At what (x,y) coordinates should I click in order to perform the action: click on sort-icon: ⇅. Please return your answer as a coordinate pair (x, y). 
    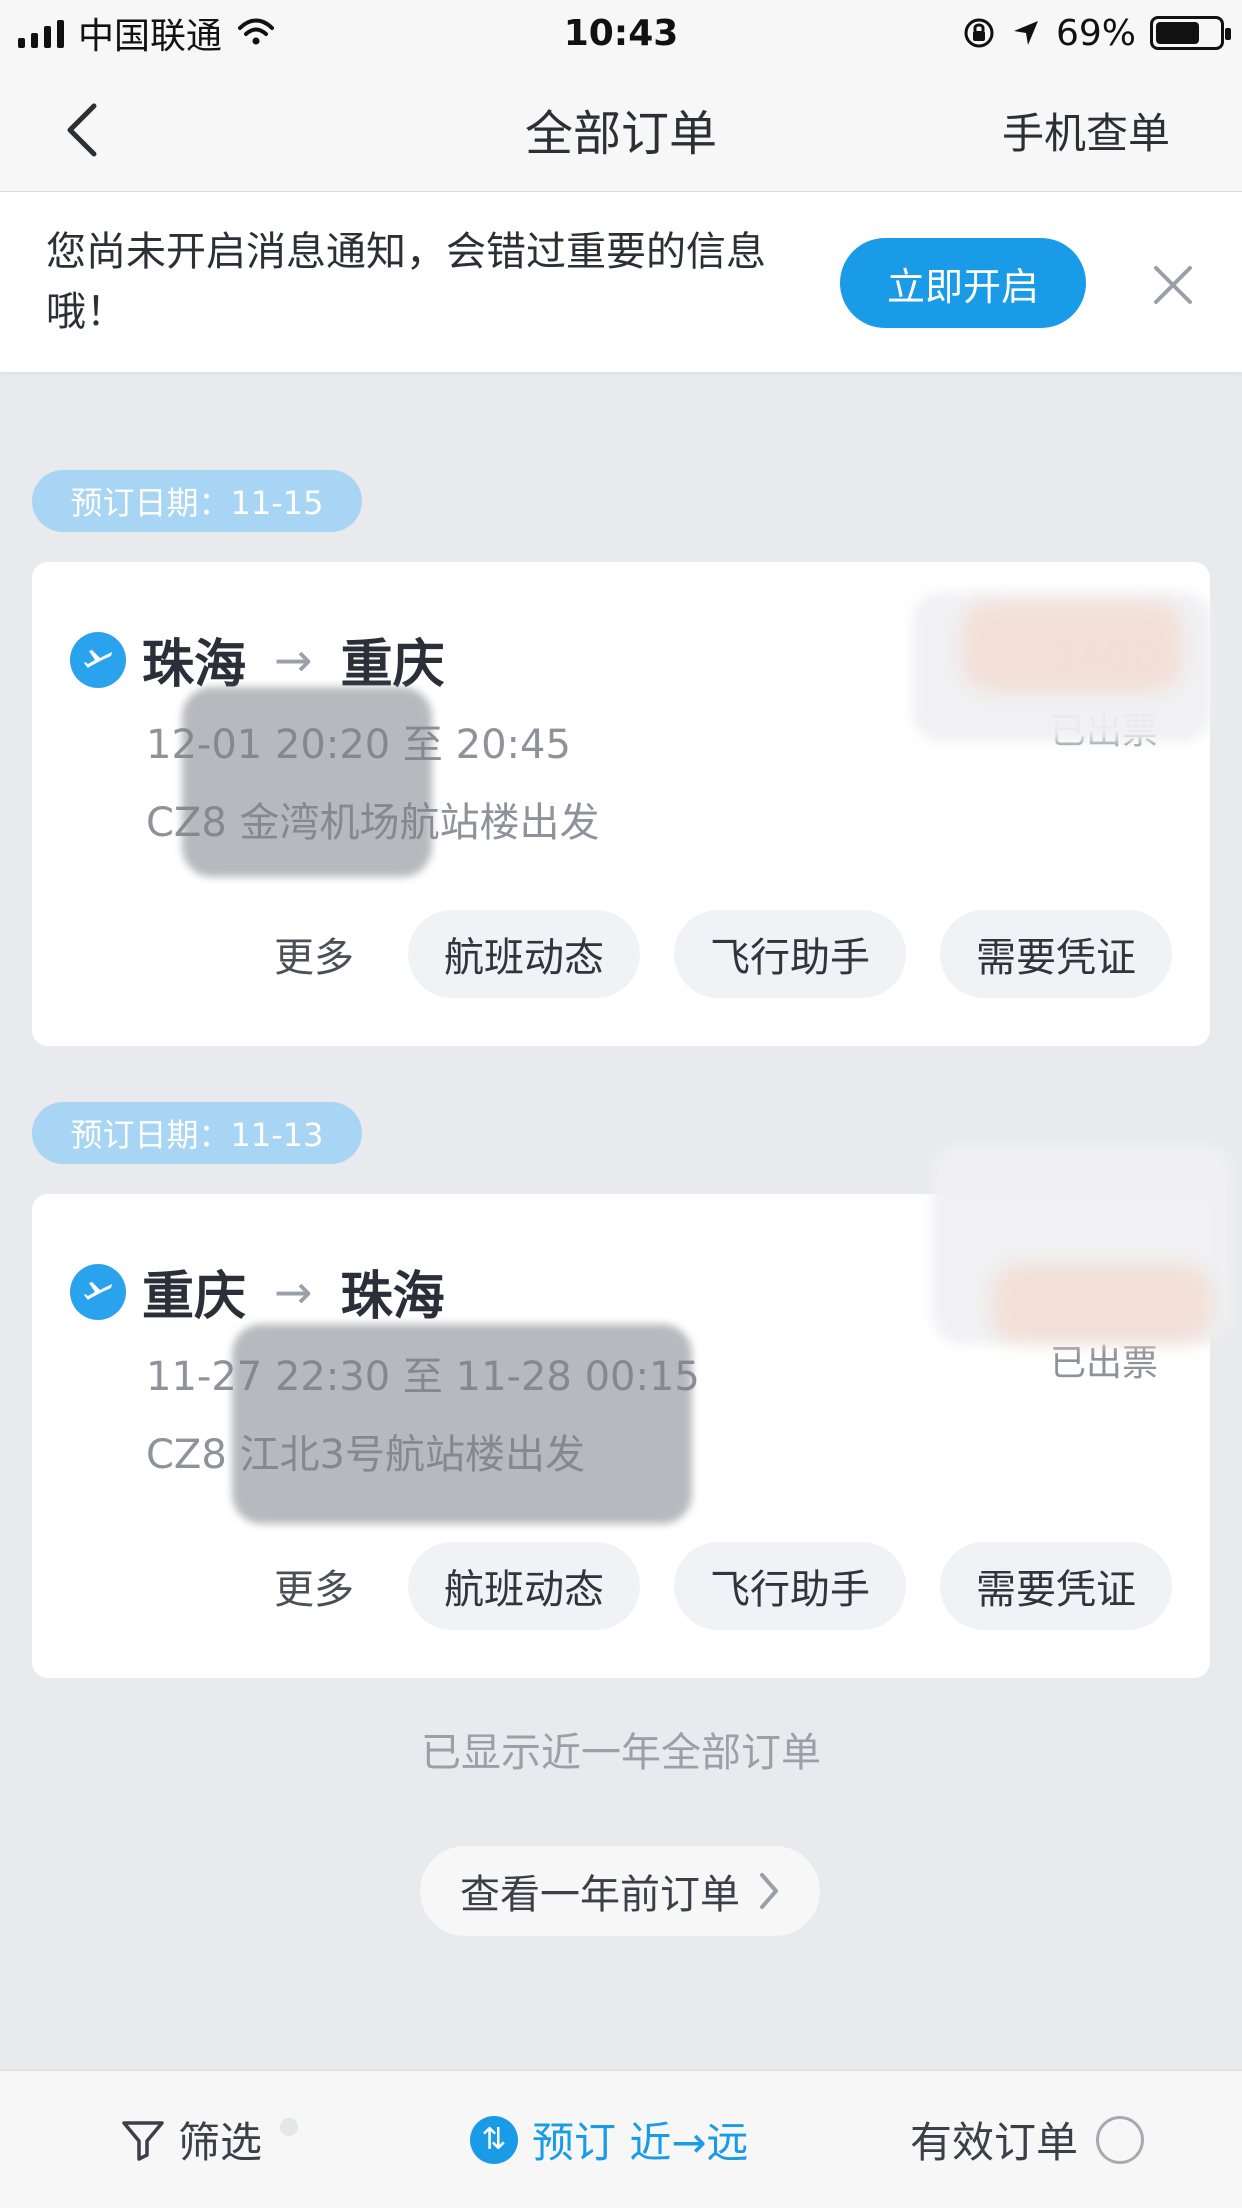
    Looking at the image, I should click on (494, 2139).